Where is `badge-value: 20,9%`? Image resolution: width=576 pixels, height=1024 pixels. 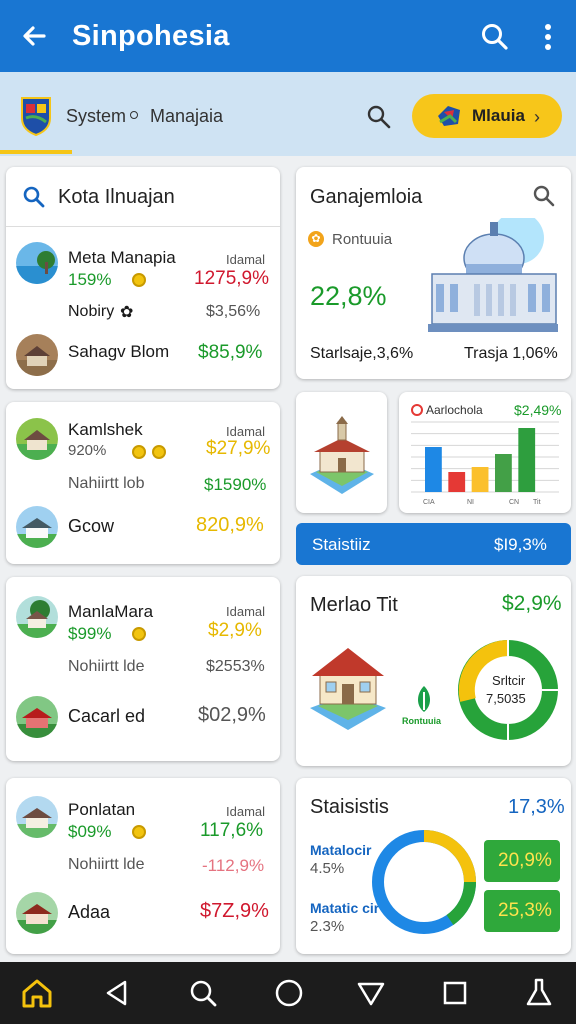 badge-value: 20,9% is located at coordinates (525, 860).